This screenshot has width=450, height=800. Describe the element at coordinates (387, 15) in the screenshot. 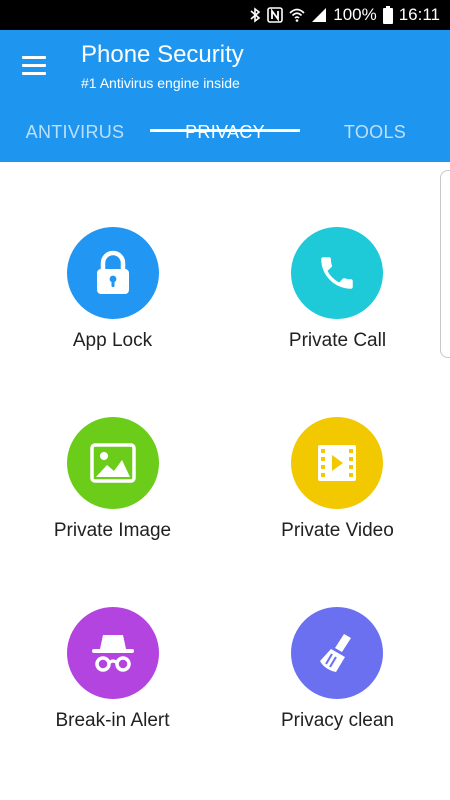

I see `battery-icon` at that location.